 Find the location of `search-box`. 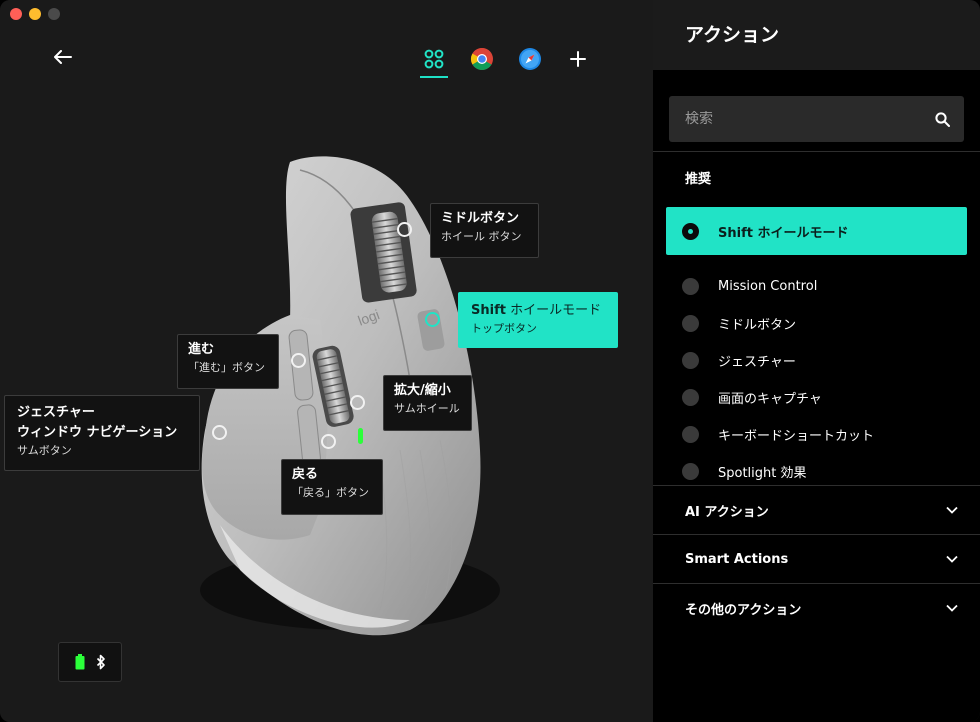

search-box is located at coordinates (816, 119).